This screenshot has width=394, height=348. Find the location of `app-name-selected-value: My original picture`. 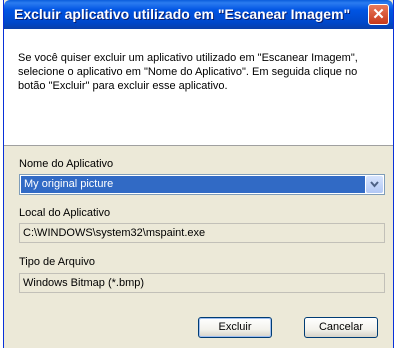

app-name-selected-value: My original picture is located at coordinates (193, 184).